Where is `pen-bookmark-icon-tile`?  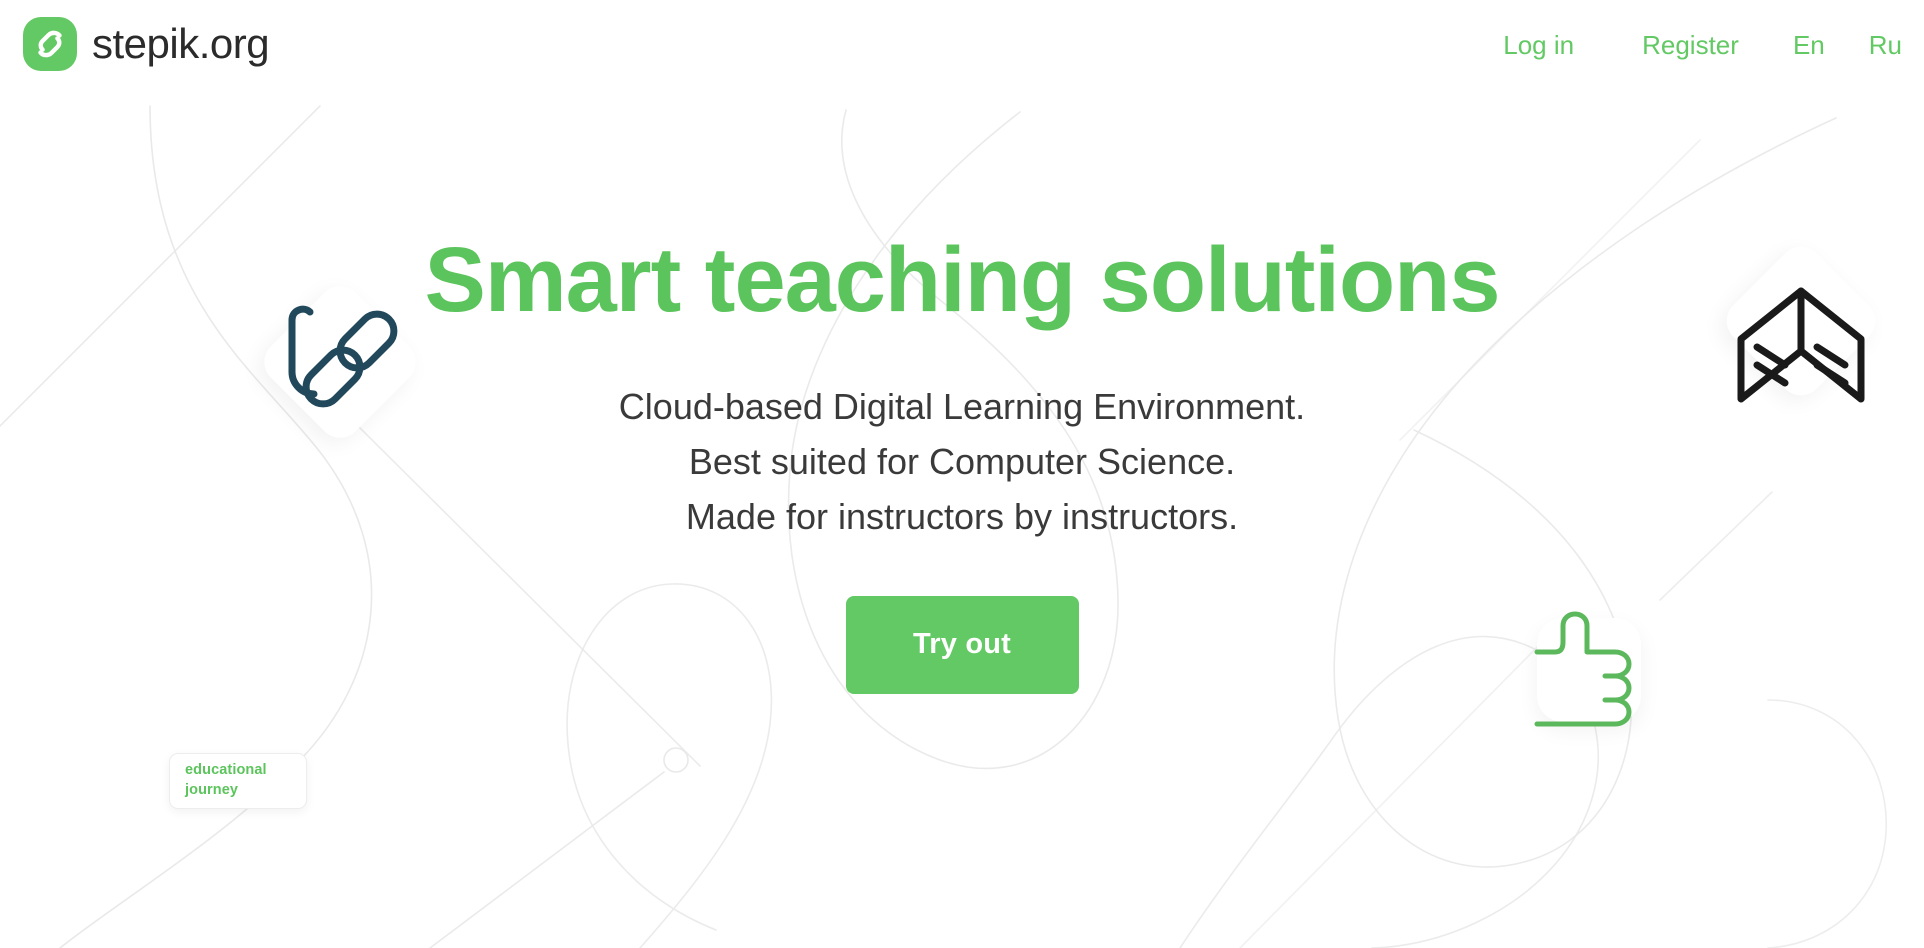
pen-bookmark-icon-tile is located at coordinates (340, 362).